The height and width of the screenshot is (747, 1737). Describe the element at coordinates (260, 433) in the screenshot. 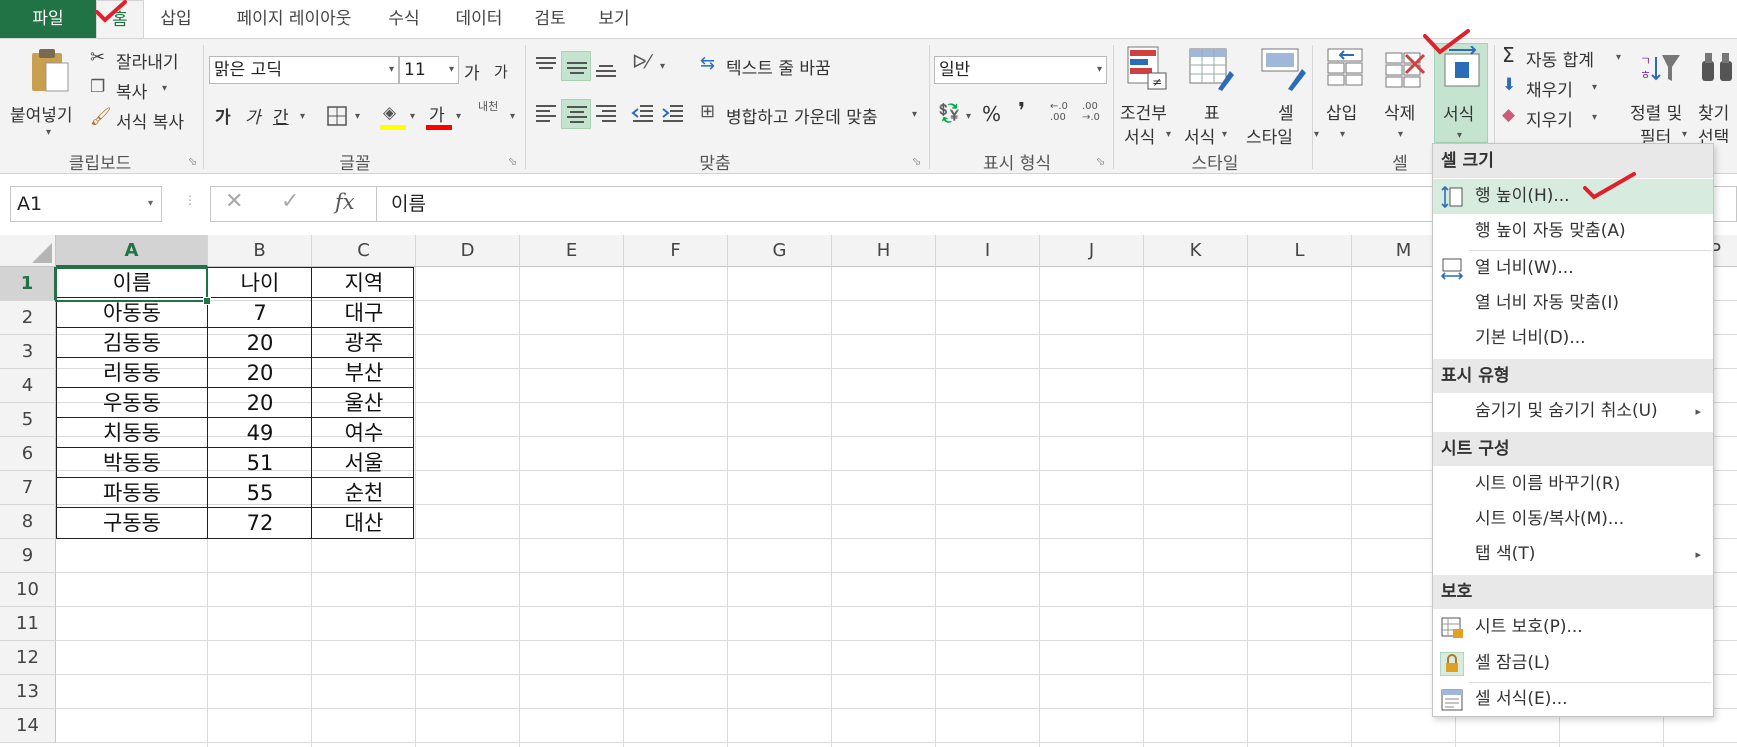

I see `cell-b6: 49` at that location.